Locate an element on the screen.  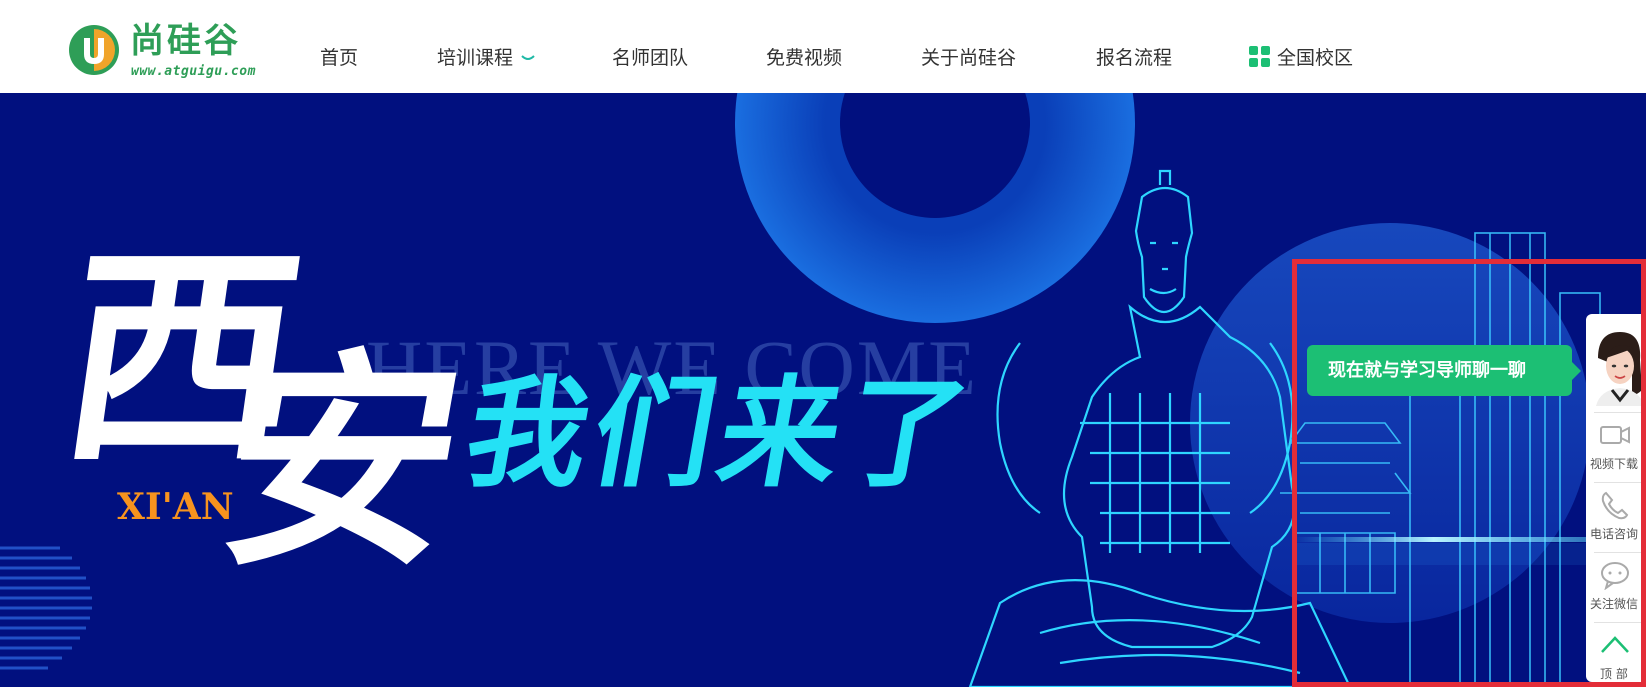
sidebar-follow-wechat: 关注微信 is located at coordinates (1616, 588).